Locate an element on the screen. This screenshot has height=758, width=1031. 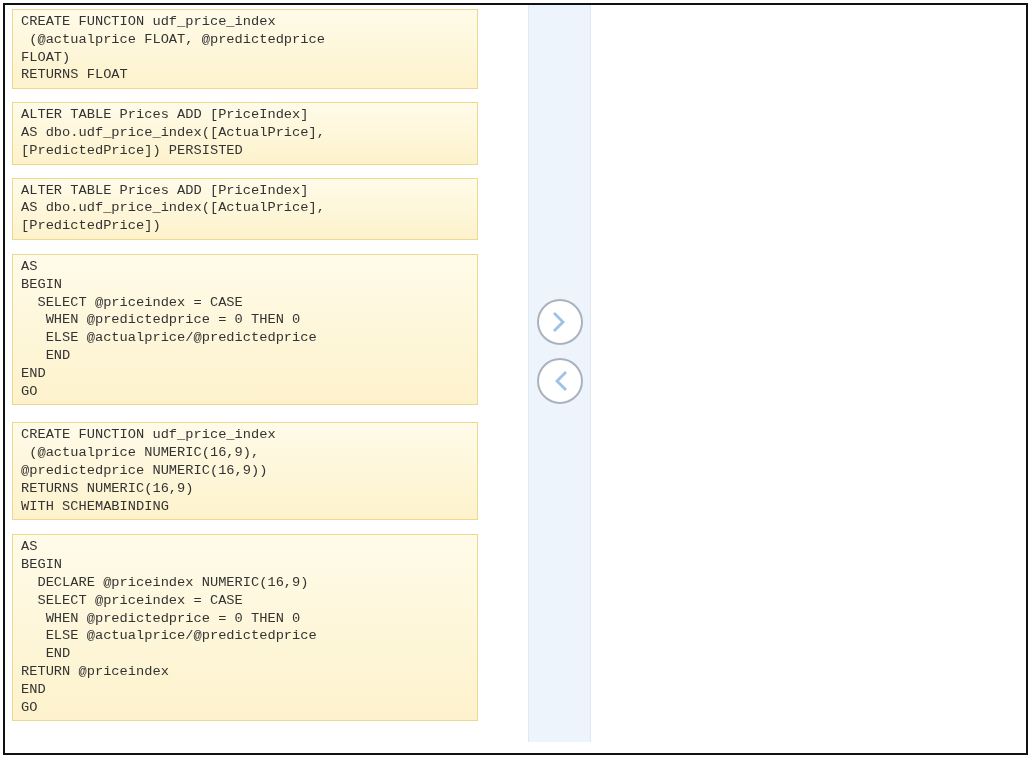
code-snippet-card: ALTER TABLE Prices ADD [PriceIndex] AS dbo.udf_price_index([ActualPrice], [PredictedPrice]) PERSISTED is located at coordinates (245, 133).